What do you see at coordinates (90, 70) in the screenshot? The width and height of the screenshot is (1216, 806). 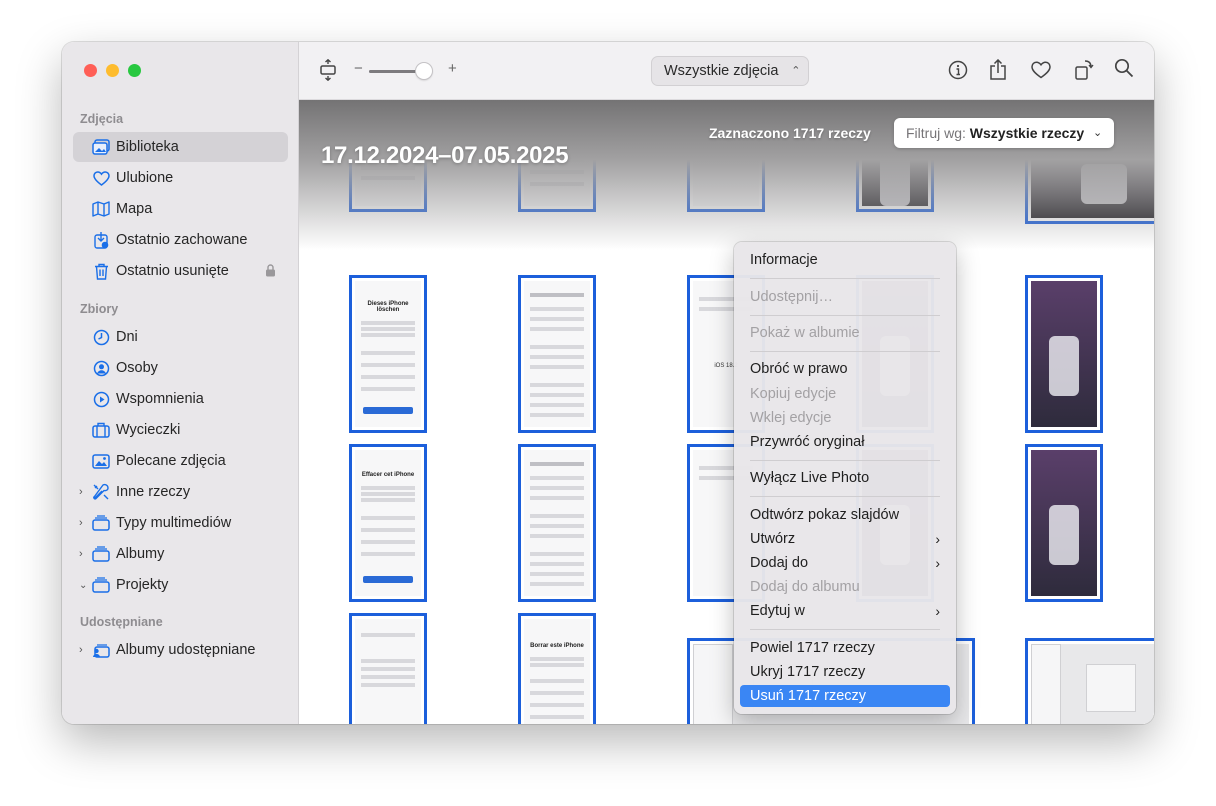 I see `close-window-button` at bounding box center [90, 70].